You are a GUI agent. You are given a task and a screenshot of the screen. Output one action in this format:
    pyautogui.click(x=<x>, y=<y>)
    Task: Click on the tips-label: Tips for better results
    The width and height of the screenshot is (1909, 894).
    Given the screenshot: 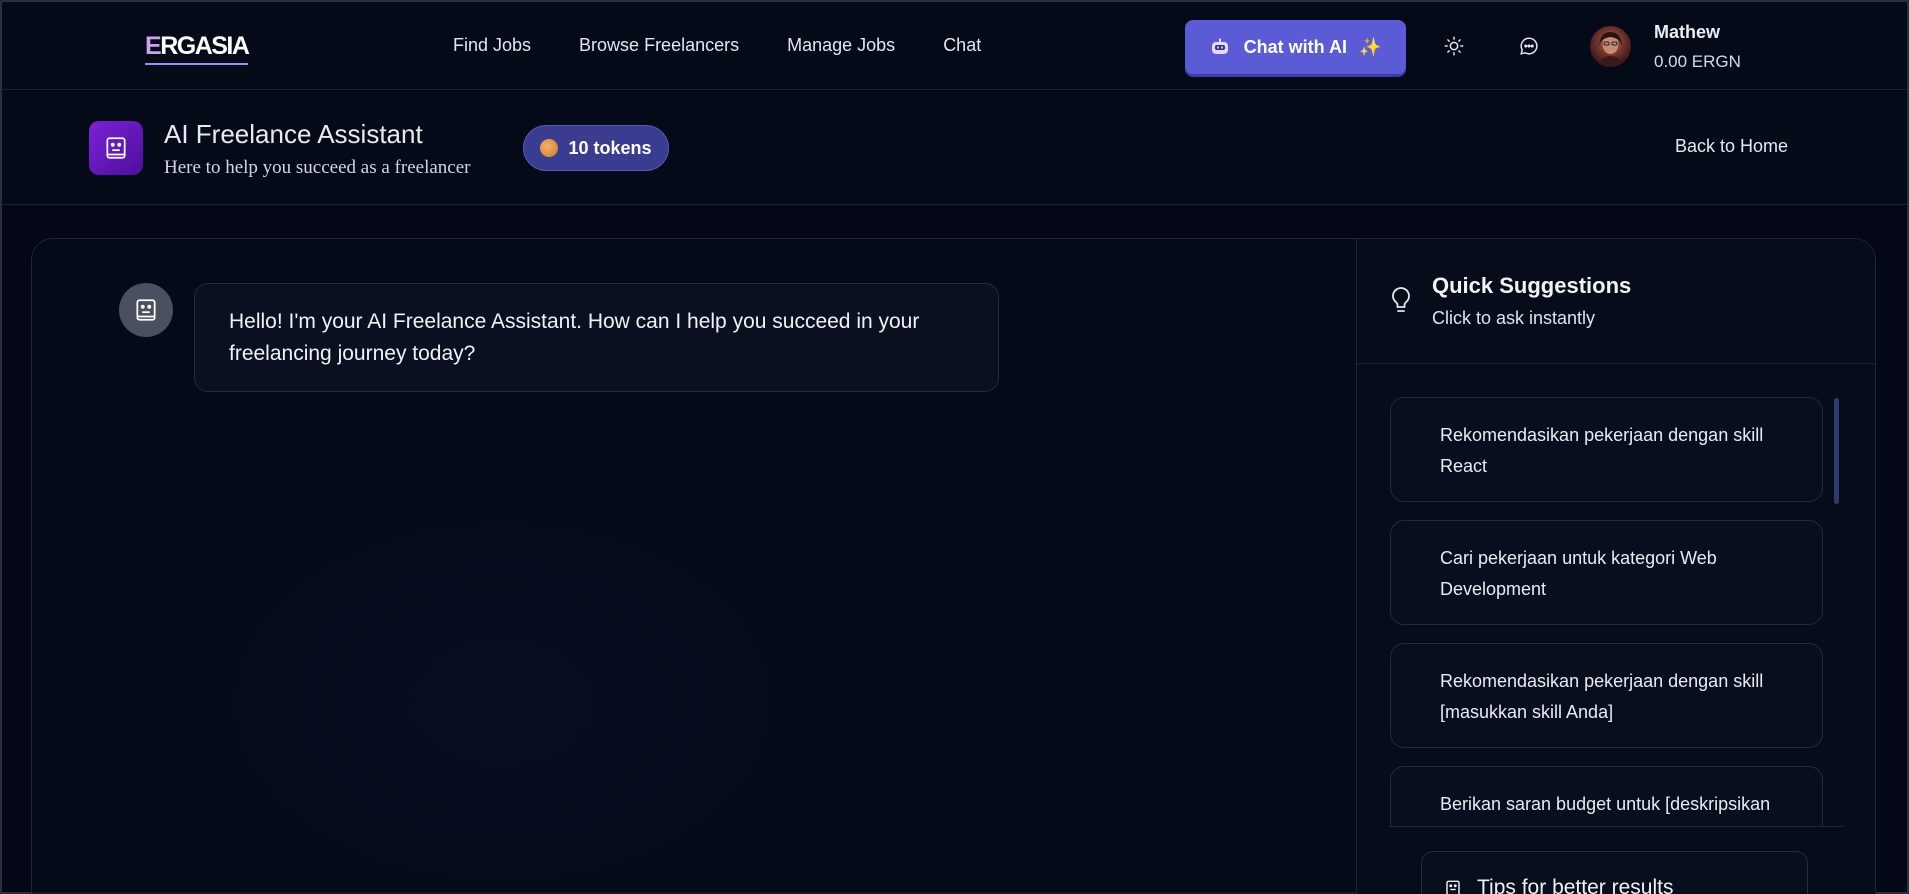 What is the action you would take?
    pyautogui.click(x=1575, y=885)
    